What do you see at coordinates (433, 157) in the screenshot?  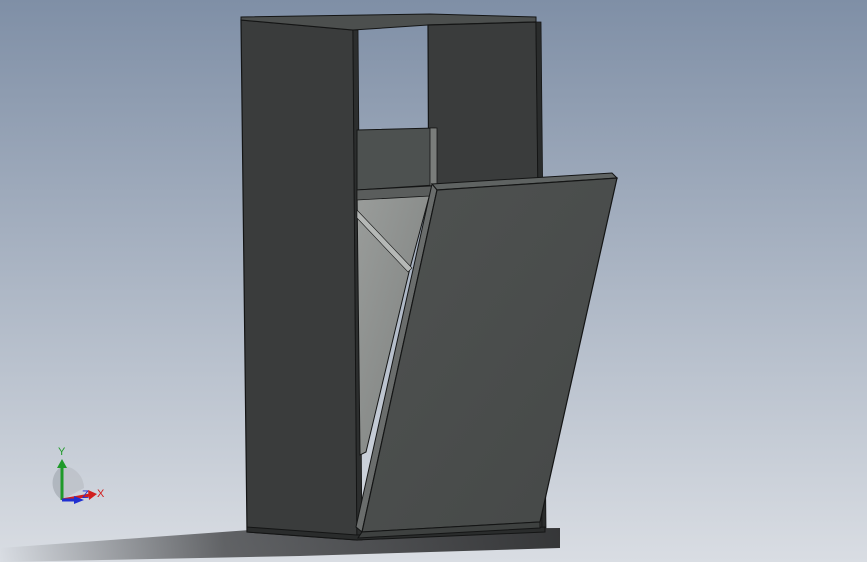 I see `interior-back-edge` at bounding box center [433, 157].